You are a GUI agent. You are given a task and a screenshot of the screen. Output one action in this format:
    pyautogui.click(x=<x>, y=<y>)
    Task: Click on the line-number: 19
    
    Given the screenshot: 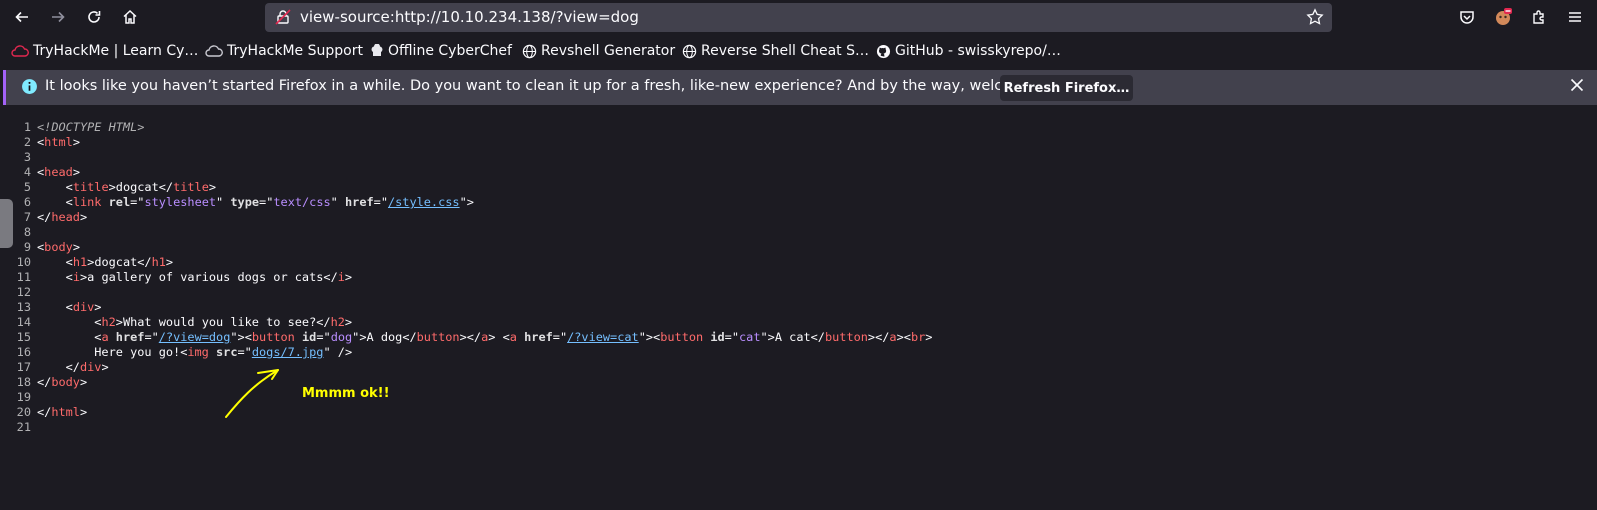 What is the action you would take?
    pyautogui.click(x=23, y=397)
    